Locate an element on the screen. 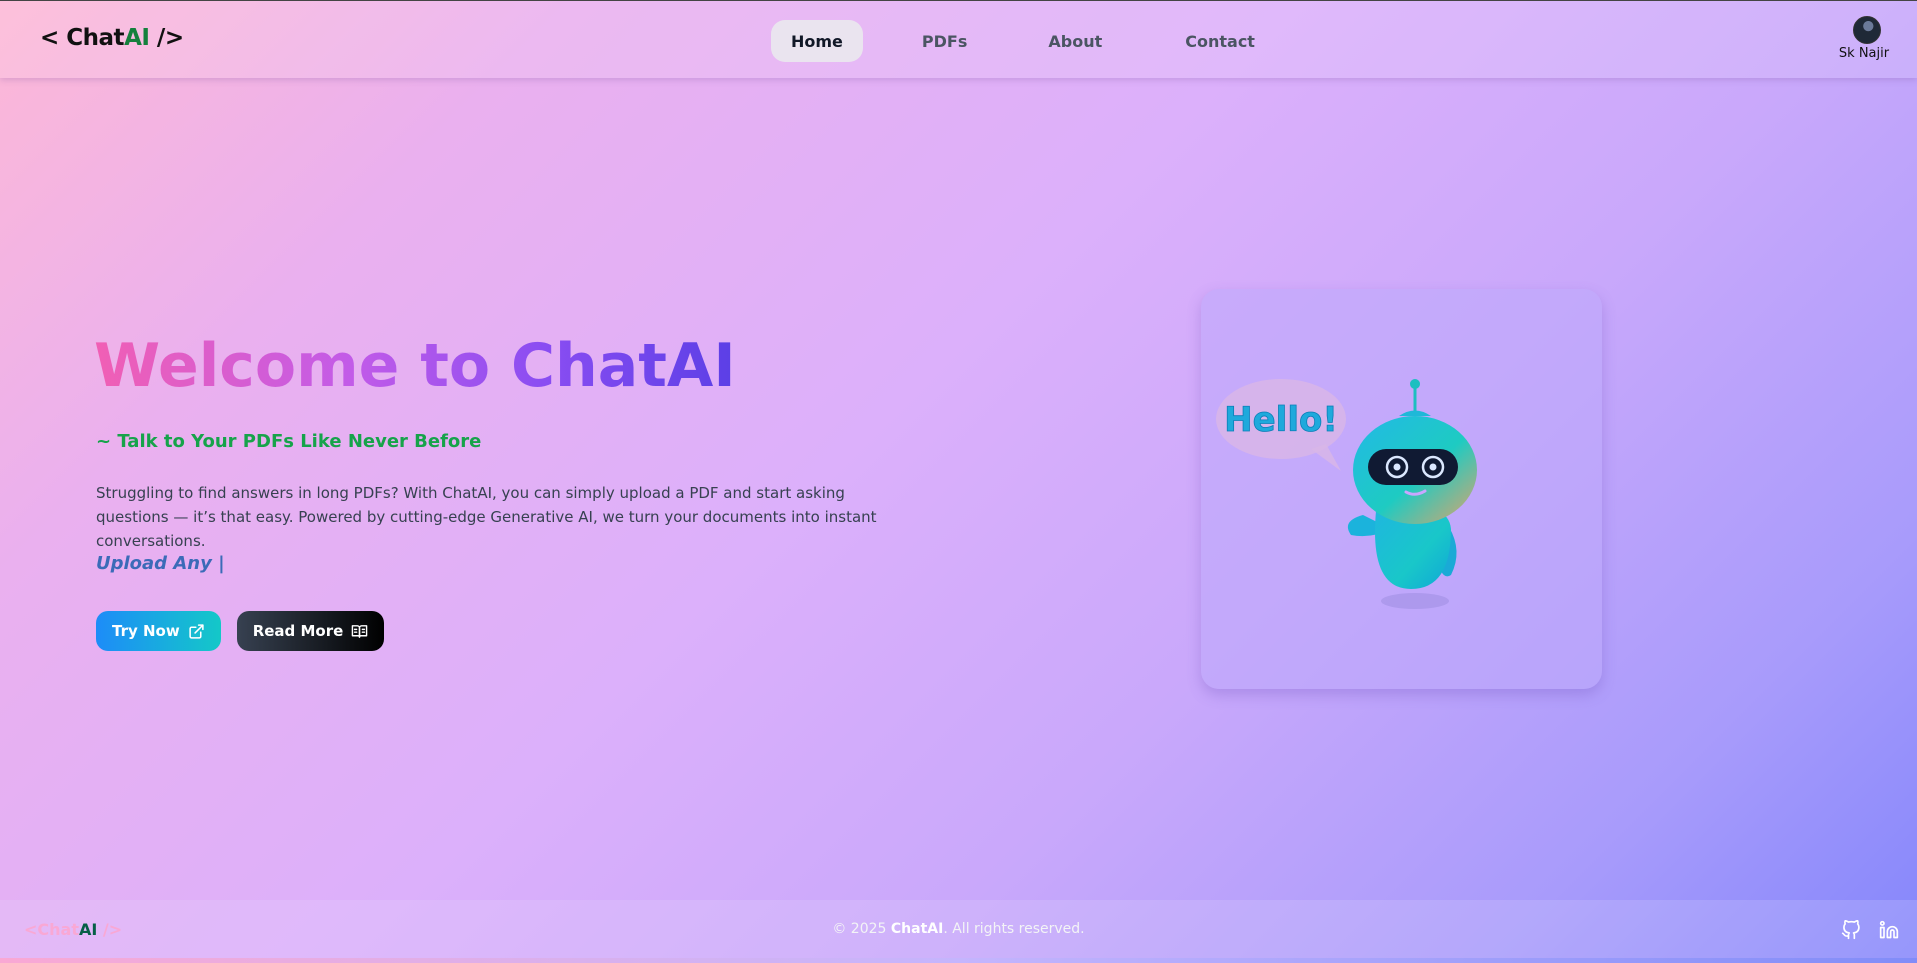  user-name: Sk Najir is located at coordinates (1864, 53).